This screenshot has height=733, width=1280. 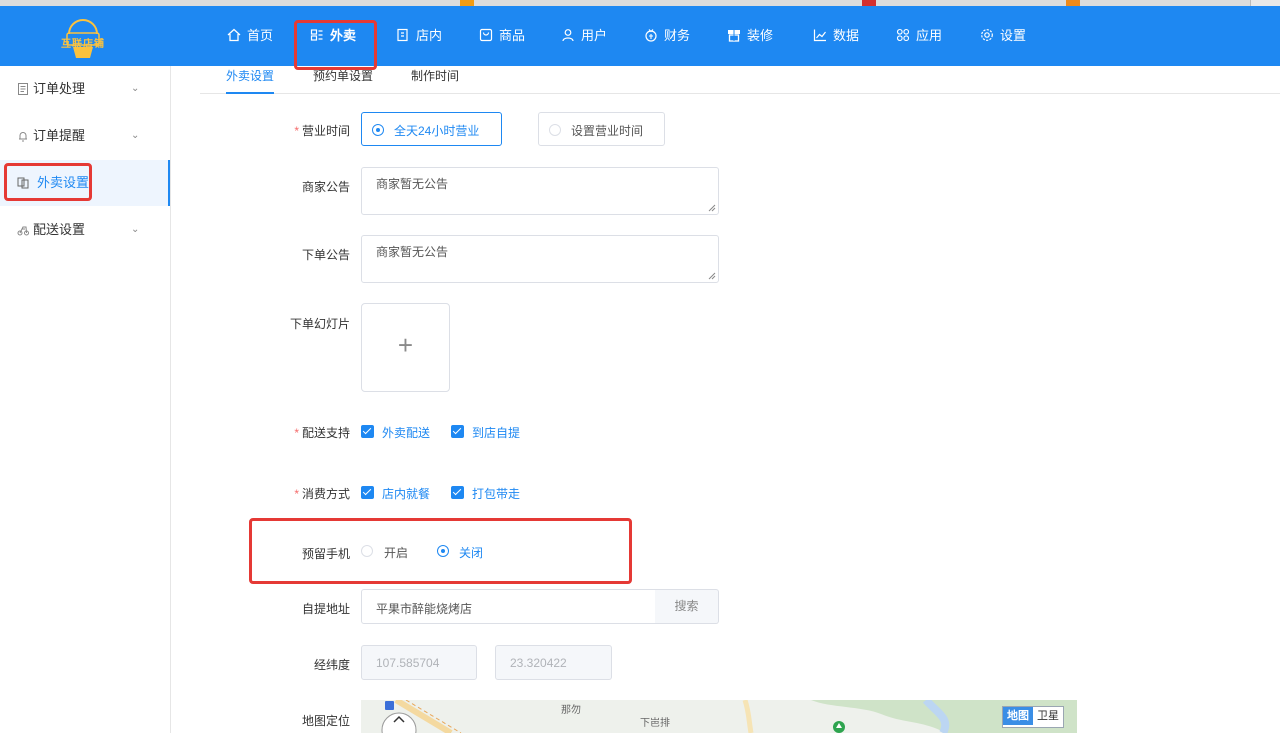 I want to click on delivery-option-label: 外卖配送, so click(x=406, y=432).